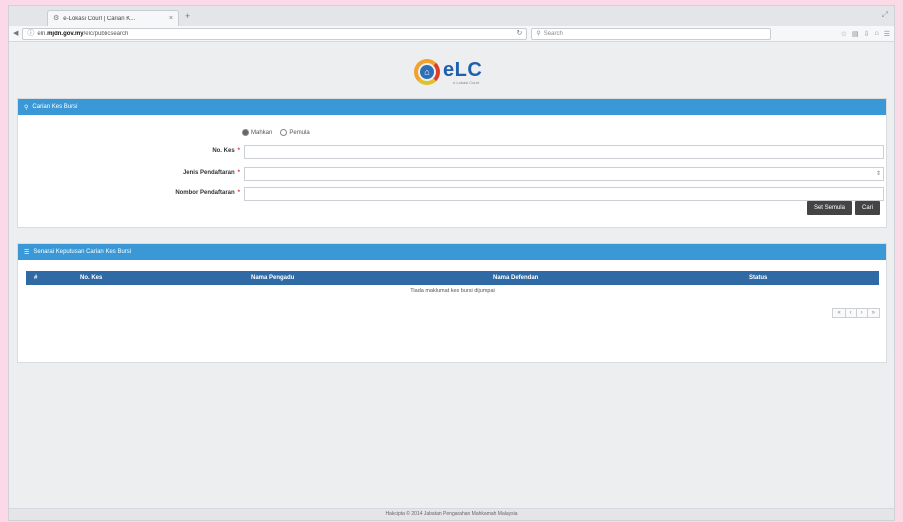 This screenshot has width=903, height=522. What do you see at coordinates (878, 174) in the screenshot?
I see `chevron-down-icon: ⇕` at bounding box center [878, 174].